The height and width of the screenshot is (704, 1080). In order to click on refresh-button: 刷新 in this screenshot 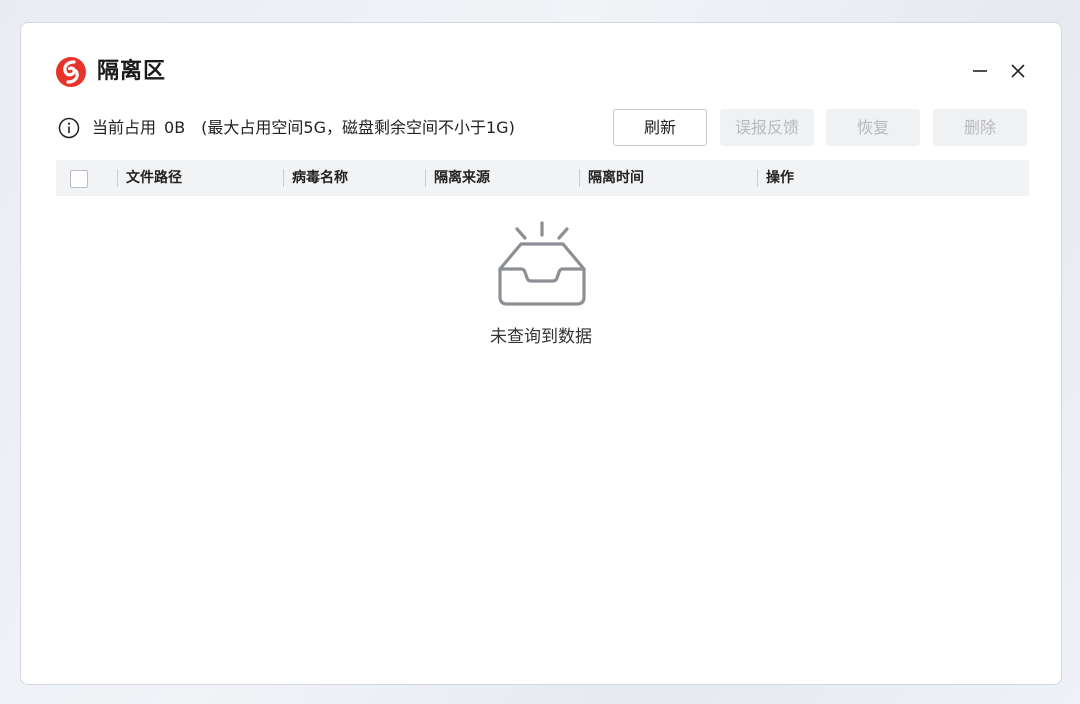, I will do `click(660, 127)`.